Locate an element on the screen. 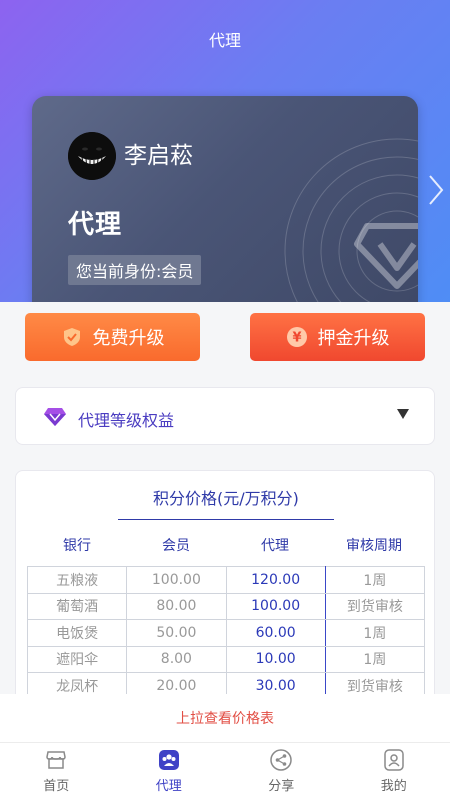 This screenshot has height=800, width=450. profile-icon is located at coordinates (394, 760).